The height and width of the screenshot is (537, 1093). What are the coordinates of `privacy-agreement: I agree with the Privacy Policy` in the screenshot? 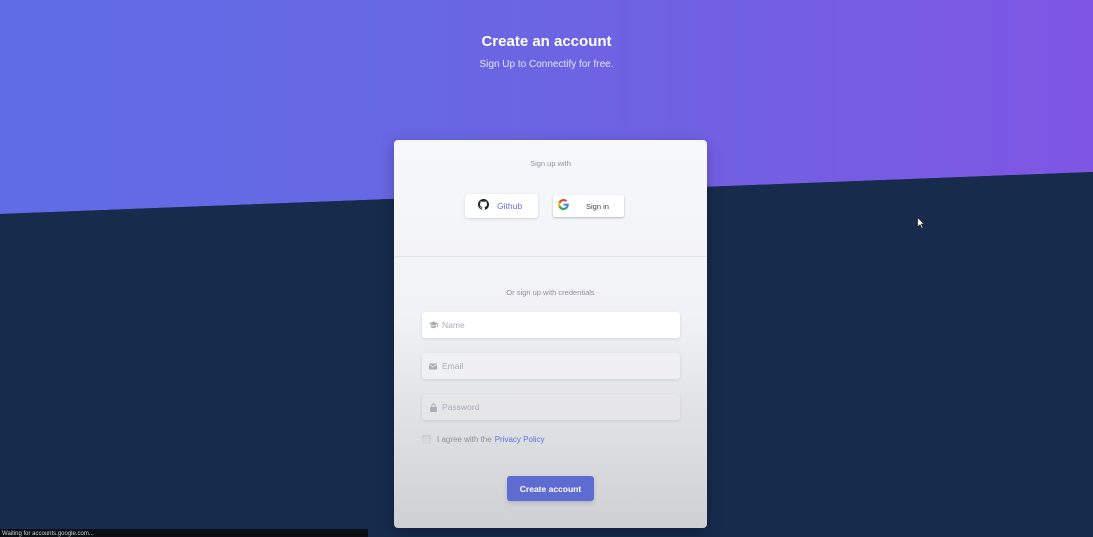 It's located at (483, 439).